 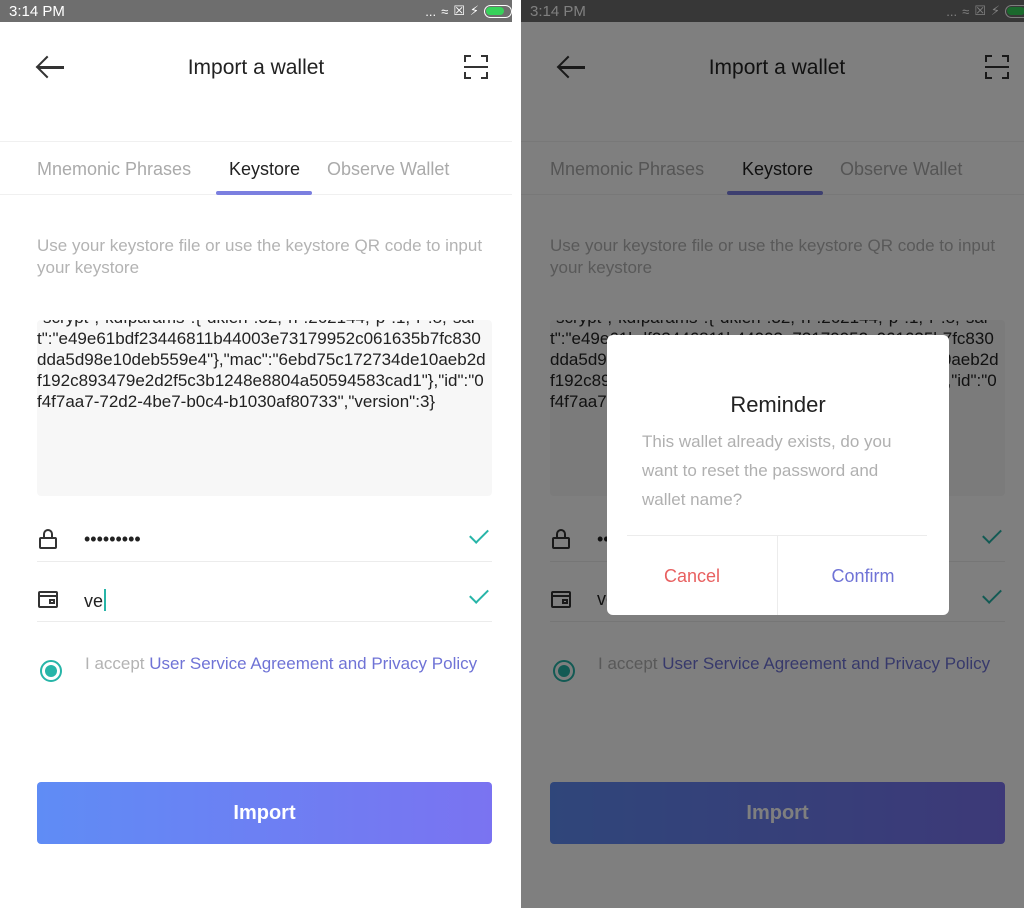 I want to click on wifi-icon: ≈, so click(x=445, y=11).